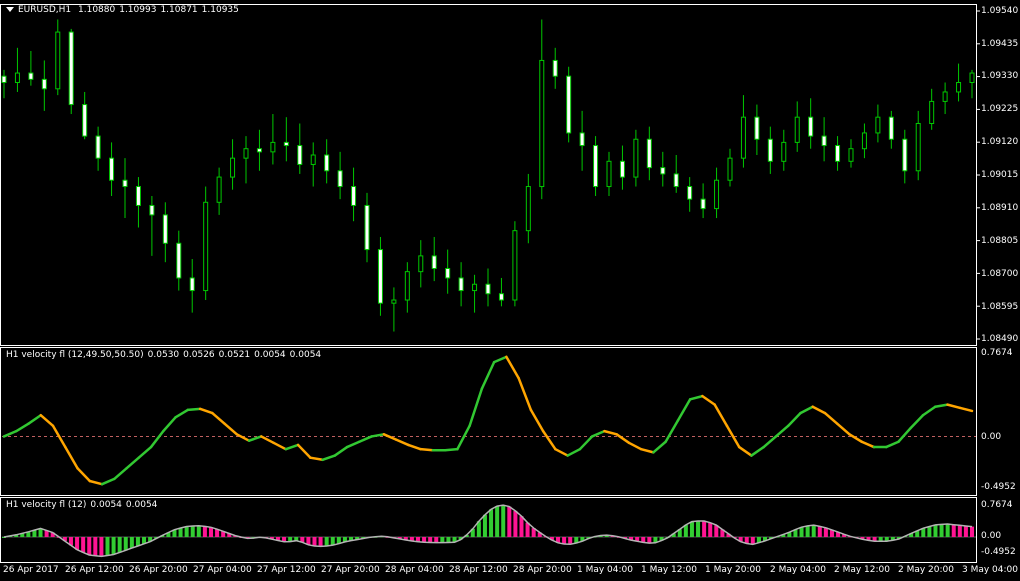 This screenshot has height=581, width=1020. I want to click on price-label: 1.08490, so click(1000, 339).